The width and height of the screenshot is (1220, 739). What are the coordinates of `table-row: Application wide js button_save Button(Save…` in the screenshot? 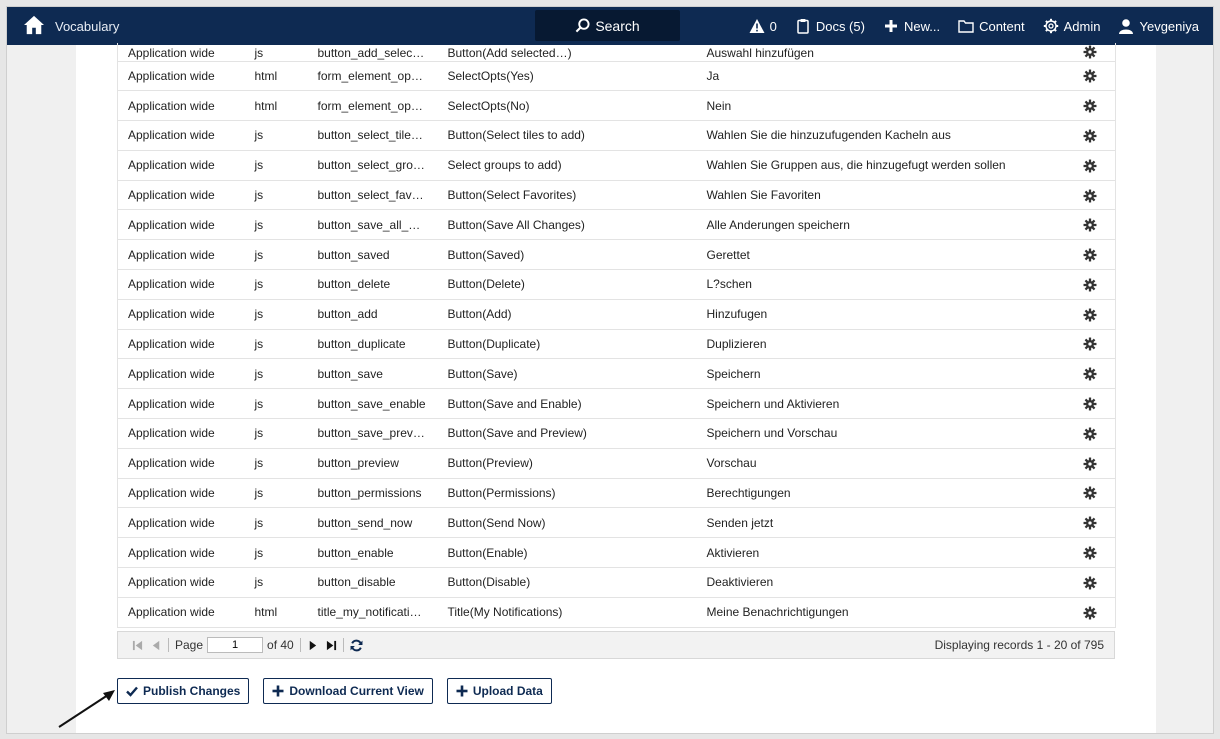 It's located at (616, 374).